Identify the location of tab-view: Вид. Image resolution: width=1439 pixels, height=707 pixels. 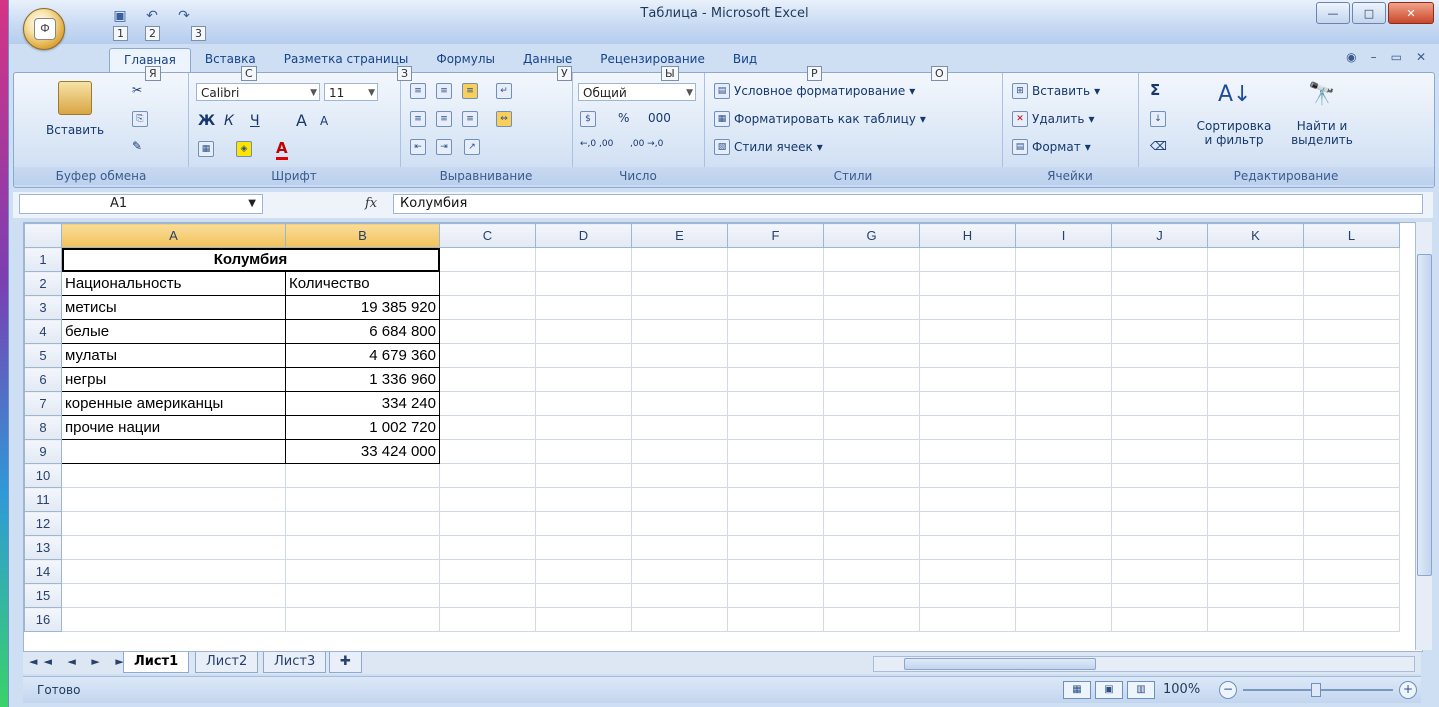
(745, 60).